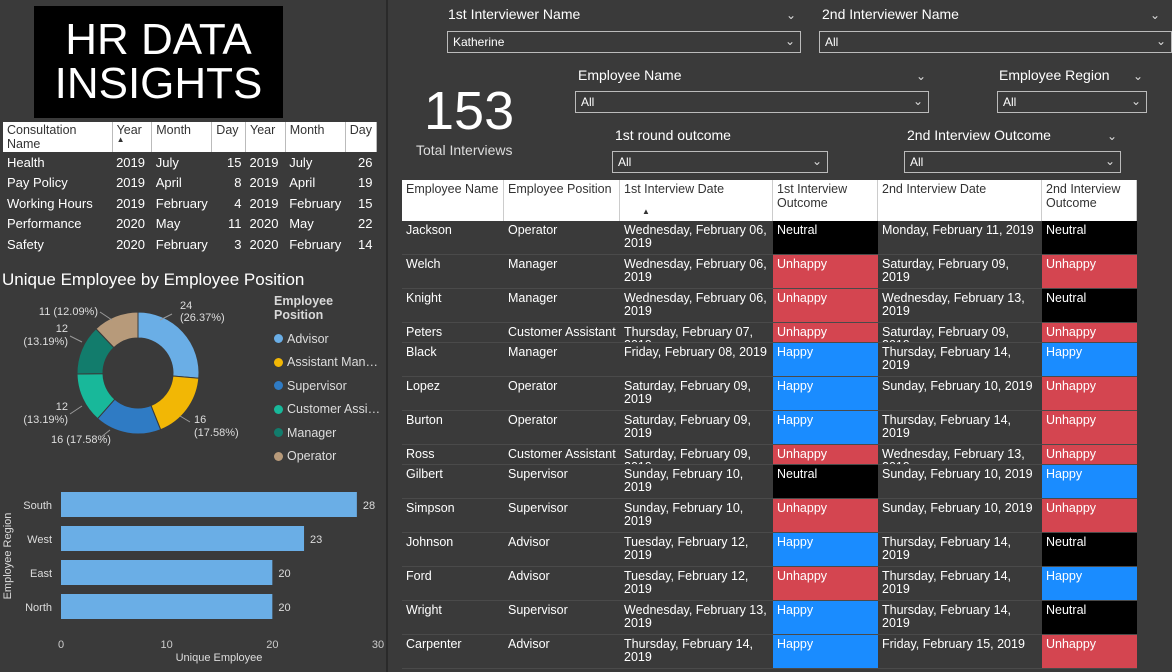 The image size is (1172, 672). Describe the element at coordinates (272, 645) in the screenshot. I see `x-tick-label: 20` at that location.